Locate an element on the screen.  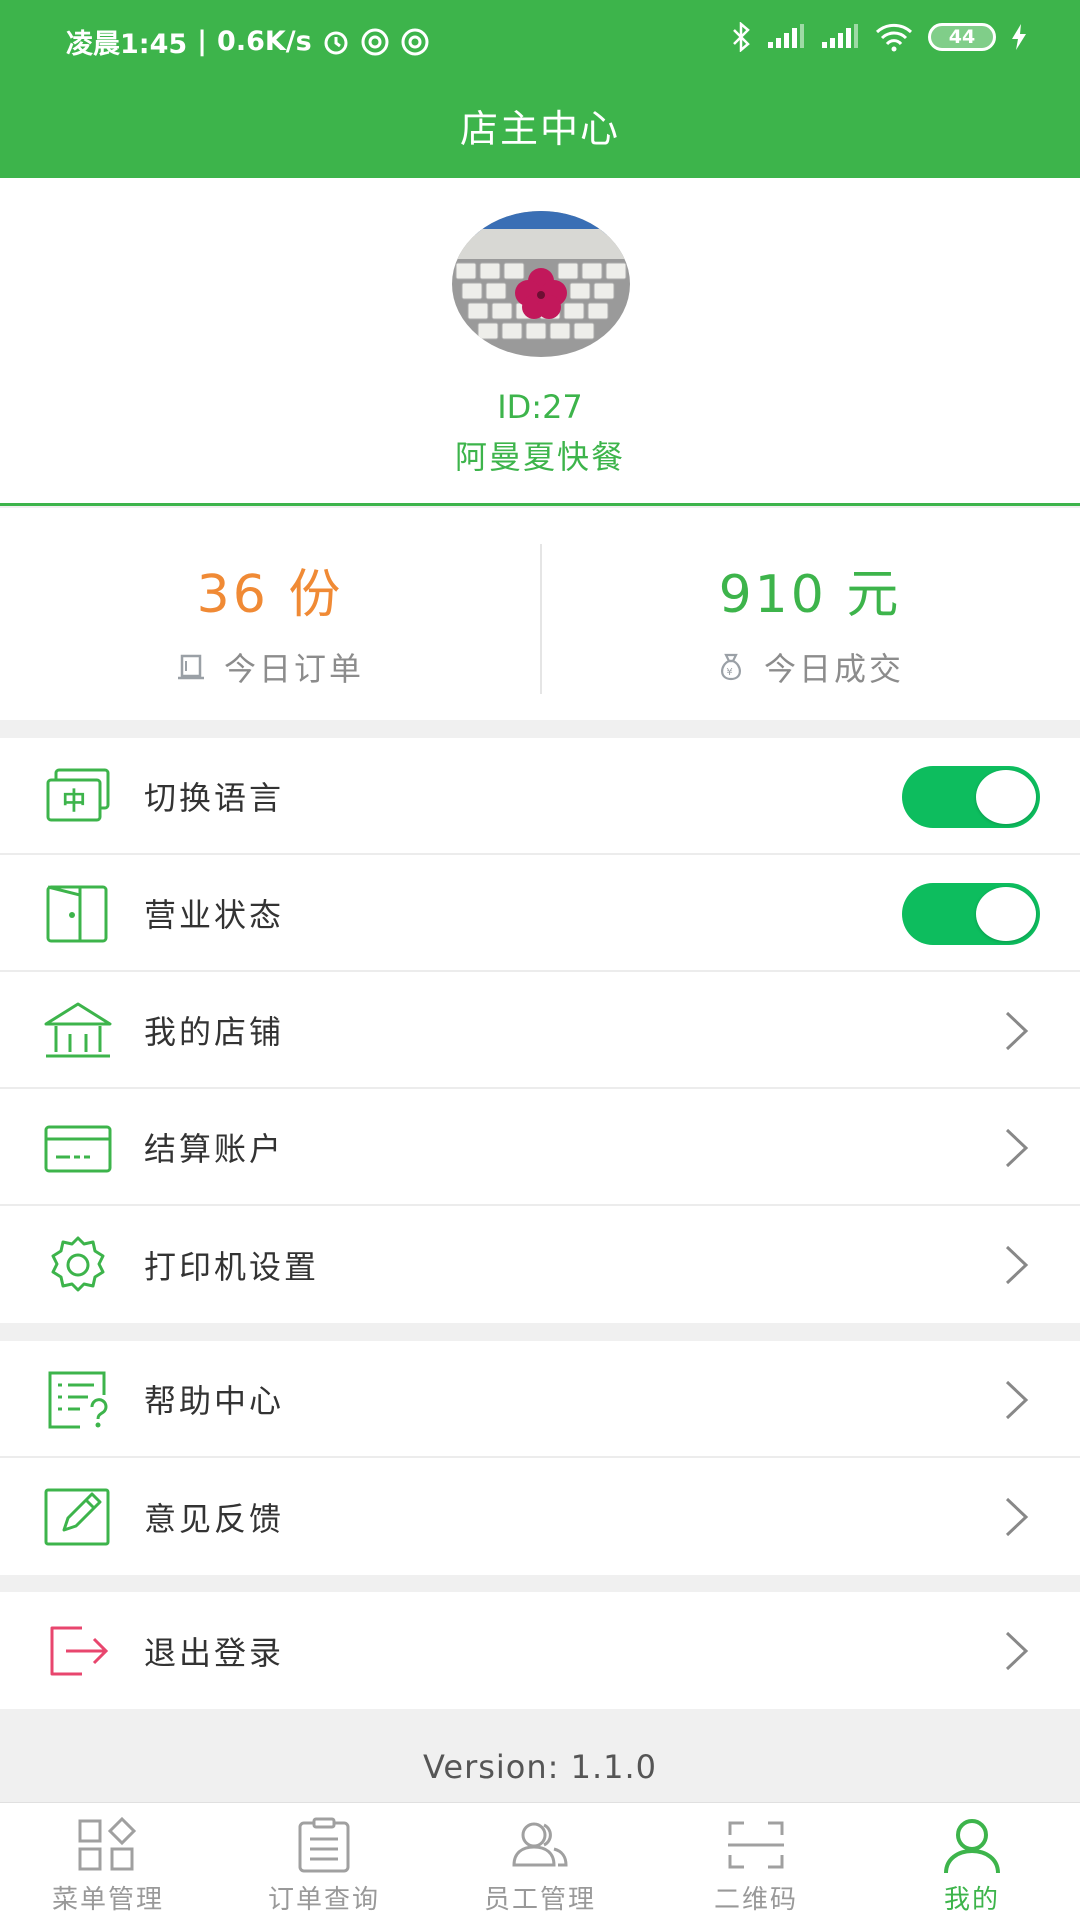
nav-label-staff-management: 员工管理 is located at coordinates (539, 1900).